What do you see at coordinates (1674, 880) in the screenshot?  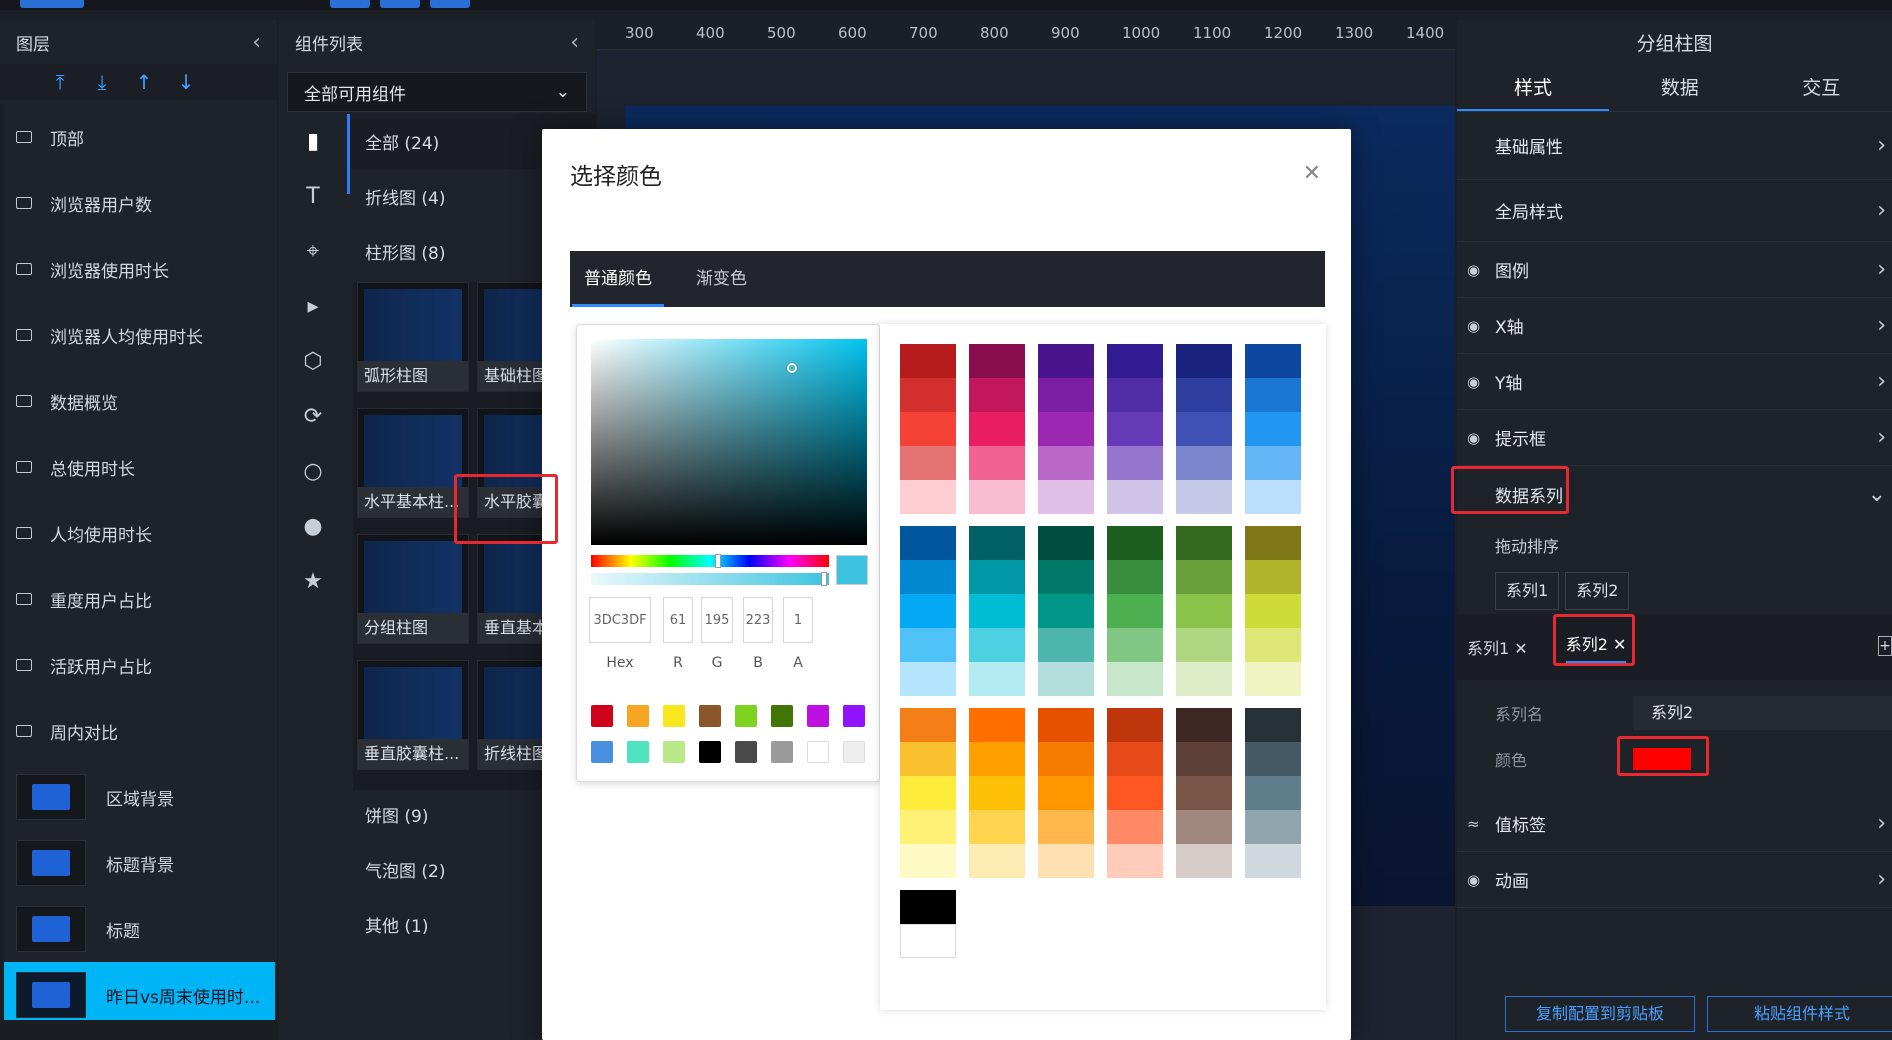 I see `section-animation: ◉ 动画 ›` at bounding box center [1674, 880].